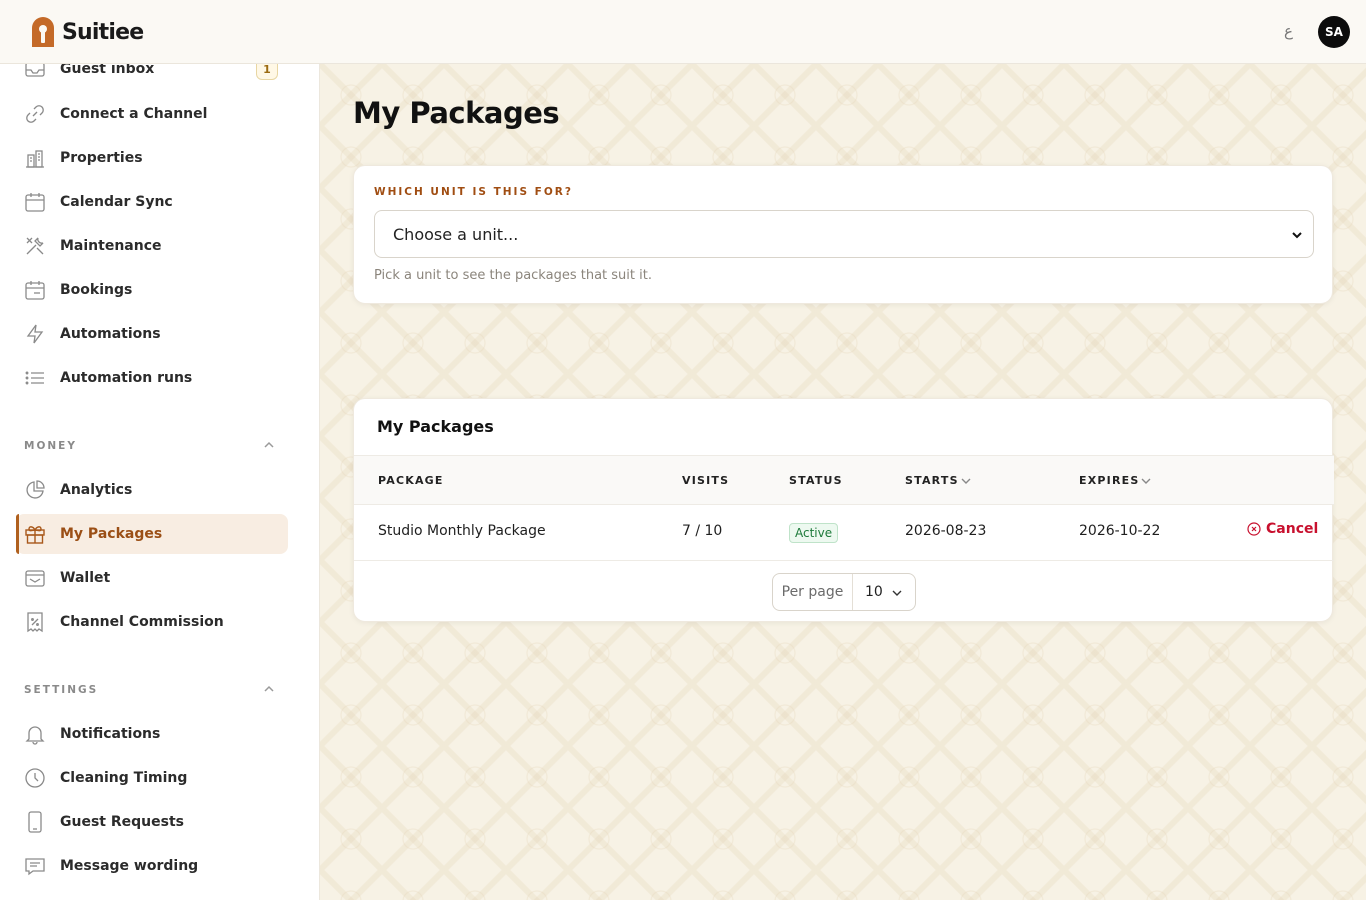  Describe the element at coordinates (35, 159) in the screenshot. I see `building-icon` at that location.